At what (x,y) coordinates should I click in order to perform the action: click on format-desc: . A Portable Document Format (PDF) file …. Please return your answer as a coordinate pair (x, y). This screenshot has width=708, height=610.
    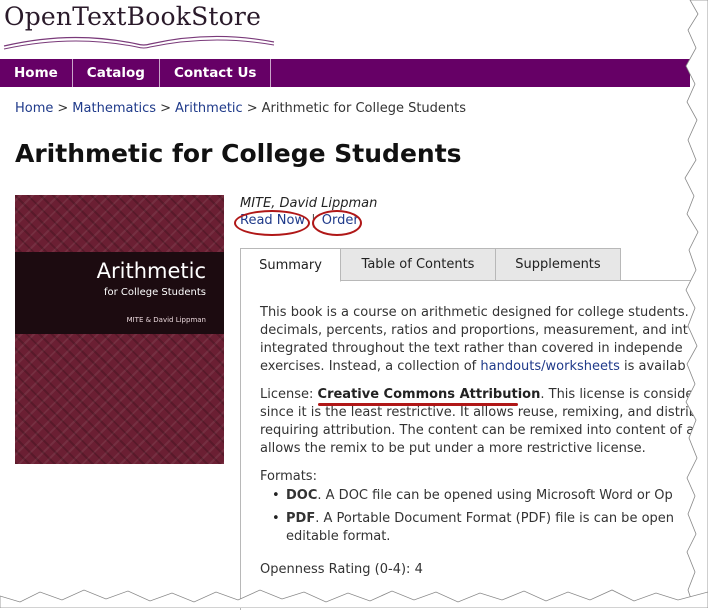
    Looking at the image, I should click on (495, 518).